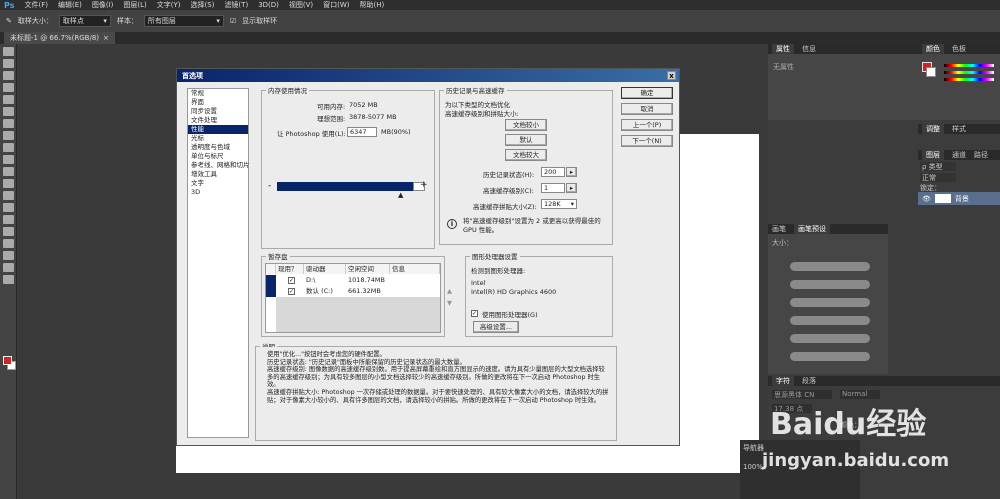  I want to click on dodge-tool-icon, so click(8, 207).